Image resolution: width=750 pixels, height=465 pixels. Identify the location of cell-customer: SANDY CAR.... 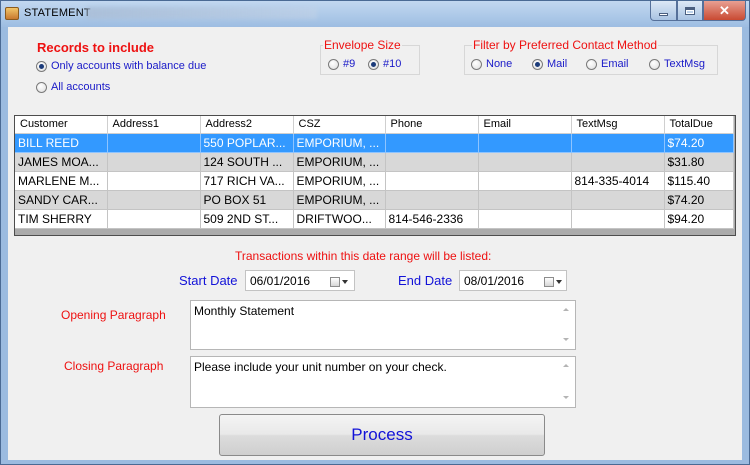
(61, 200).